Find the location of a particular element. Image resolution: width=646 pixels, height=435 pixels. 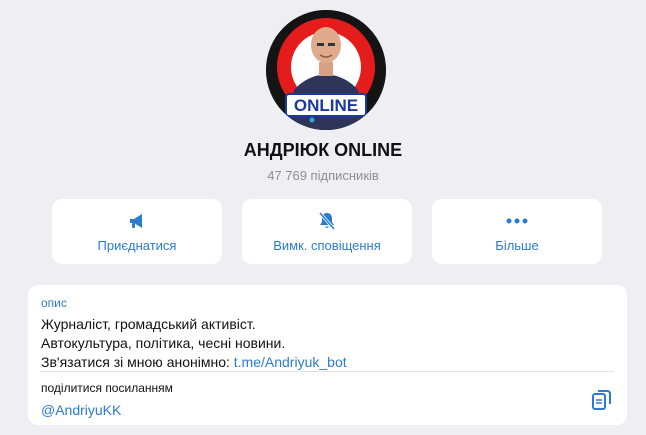

mute-notifications-button: Вимк. сповіщення is located at coordinates (327, 231).